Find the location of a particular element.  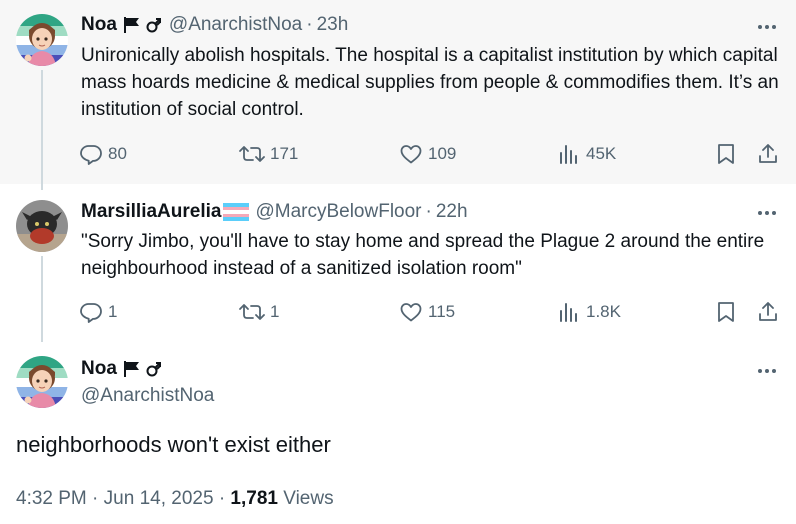

tweet-header: MarsilliaAurelia @MarcyBelowFloor · 22h is located at coordinates (274, 212).